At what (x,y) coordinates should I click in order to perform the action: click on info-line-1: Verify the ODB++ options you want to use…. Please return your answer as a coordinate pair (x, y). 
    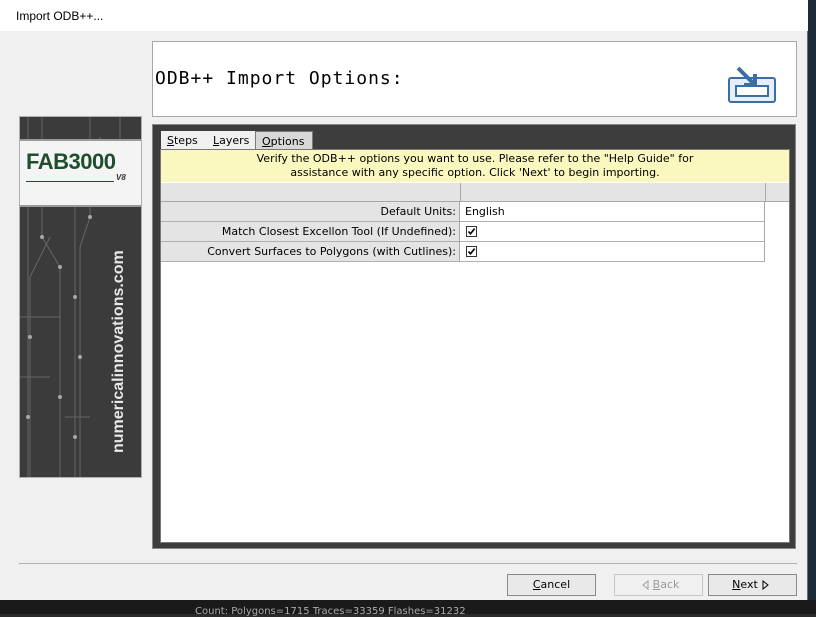
    Looking at the image, I should click on (475, 158).